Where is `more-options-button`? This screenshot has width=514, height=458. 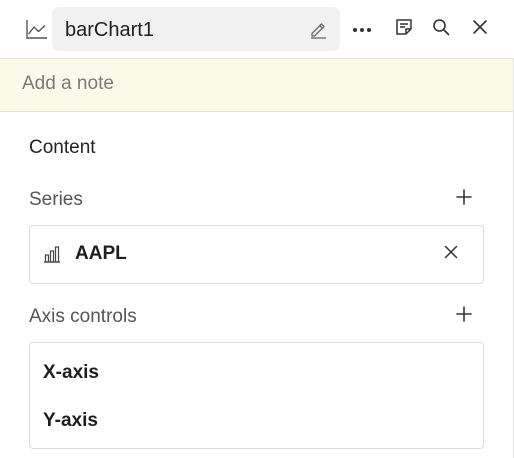 more-options-button is located at coordinates (362, 29).